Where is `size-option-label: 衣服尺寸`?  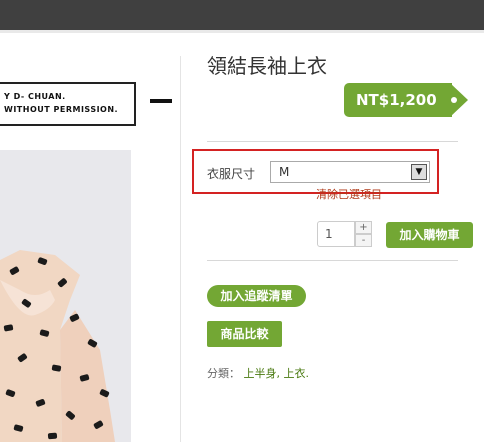
size-option-label: 衣服尺寸 is located at coordinates (231, 174).